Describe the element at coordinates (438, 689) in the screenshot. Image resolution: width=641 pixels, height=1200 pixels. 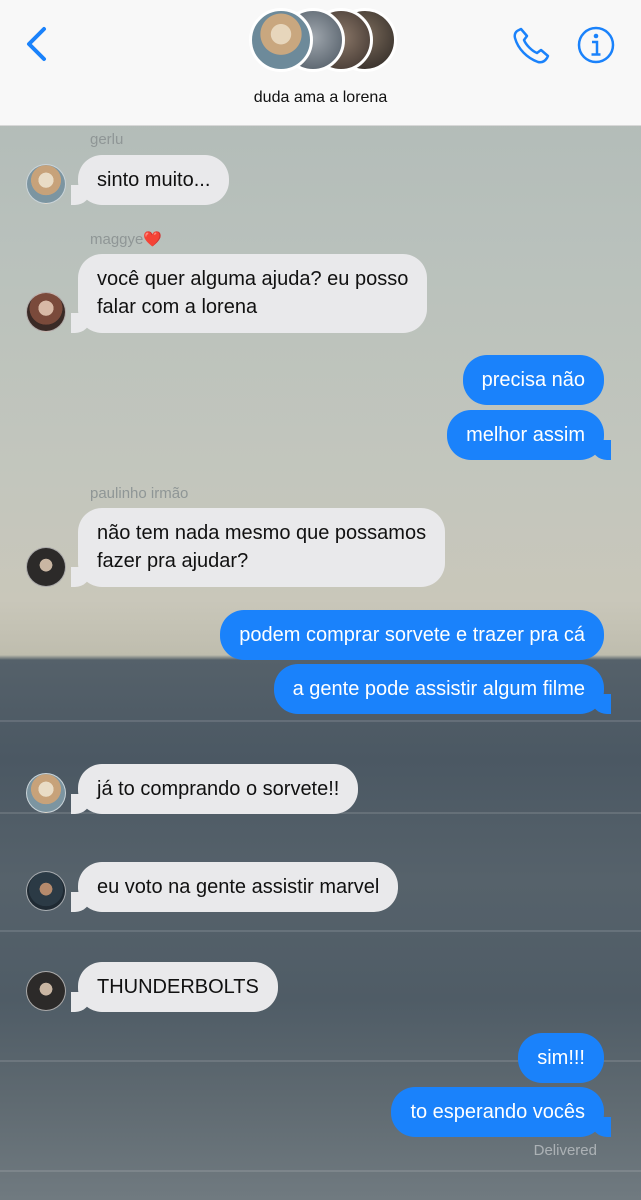
I see `message-text: a gente pode assistir algum filme` at that location.